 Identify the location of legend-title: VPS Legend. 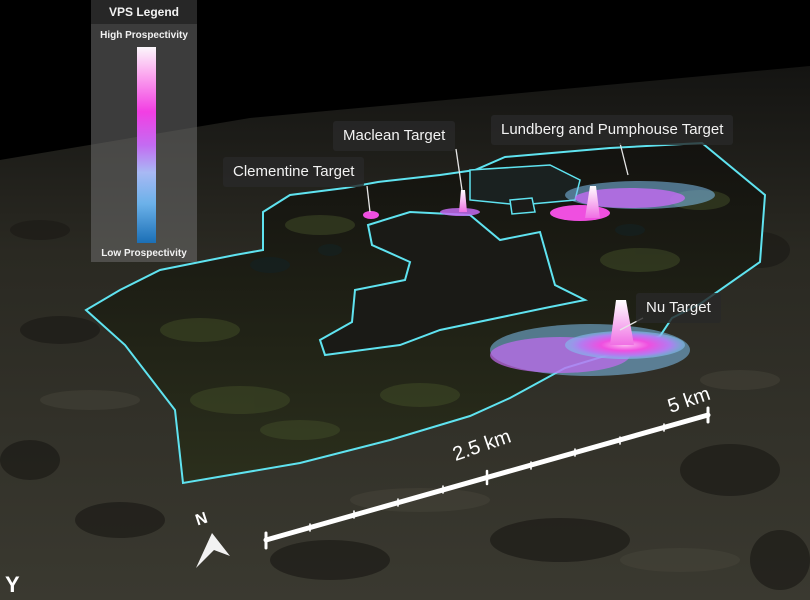
(144, 12).